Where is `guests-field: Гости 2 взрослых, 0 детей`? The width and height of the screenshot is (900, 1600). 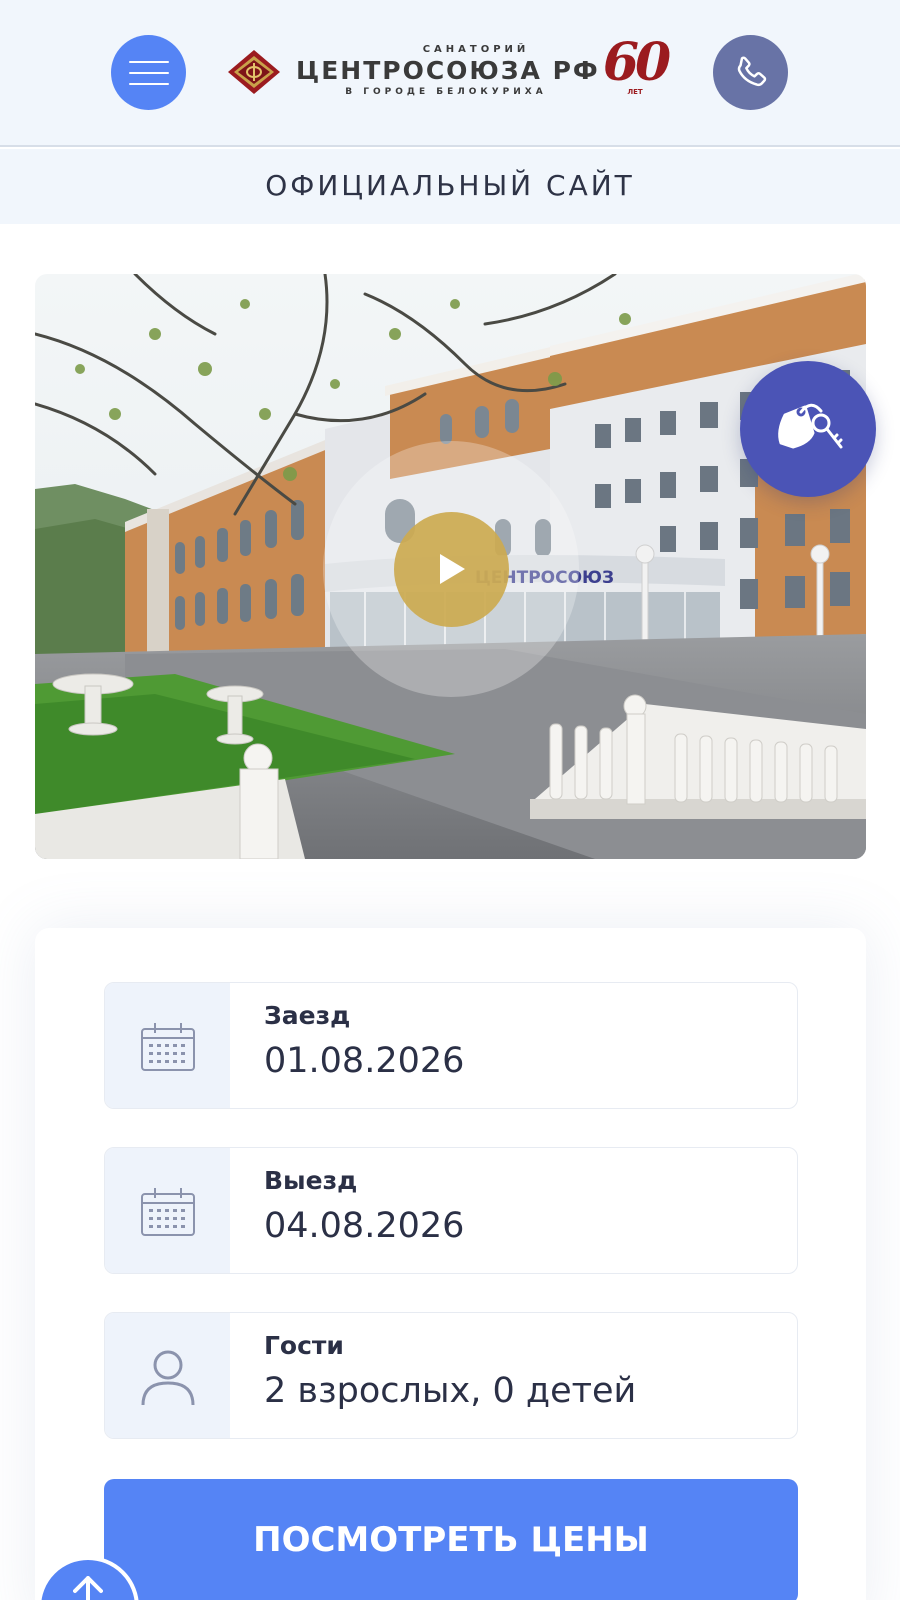
guests-field: Гости 2 взрослых, 0 детей is located at coordinates (451, 1375).